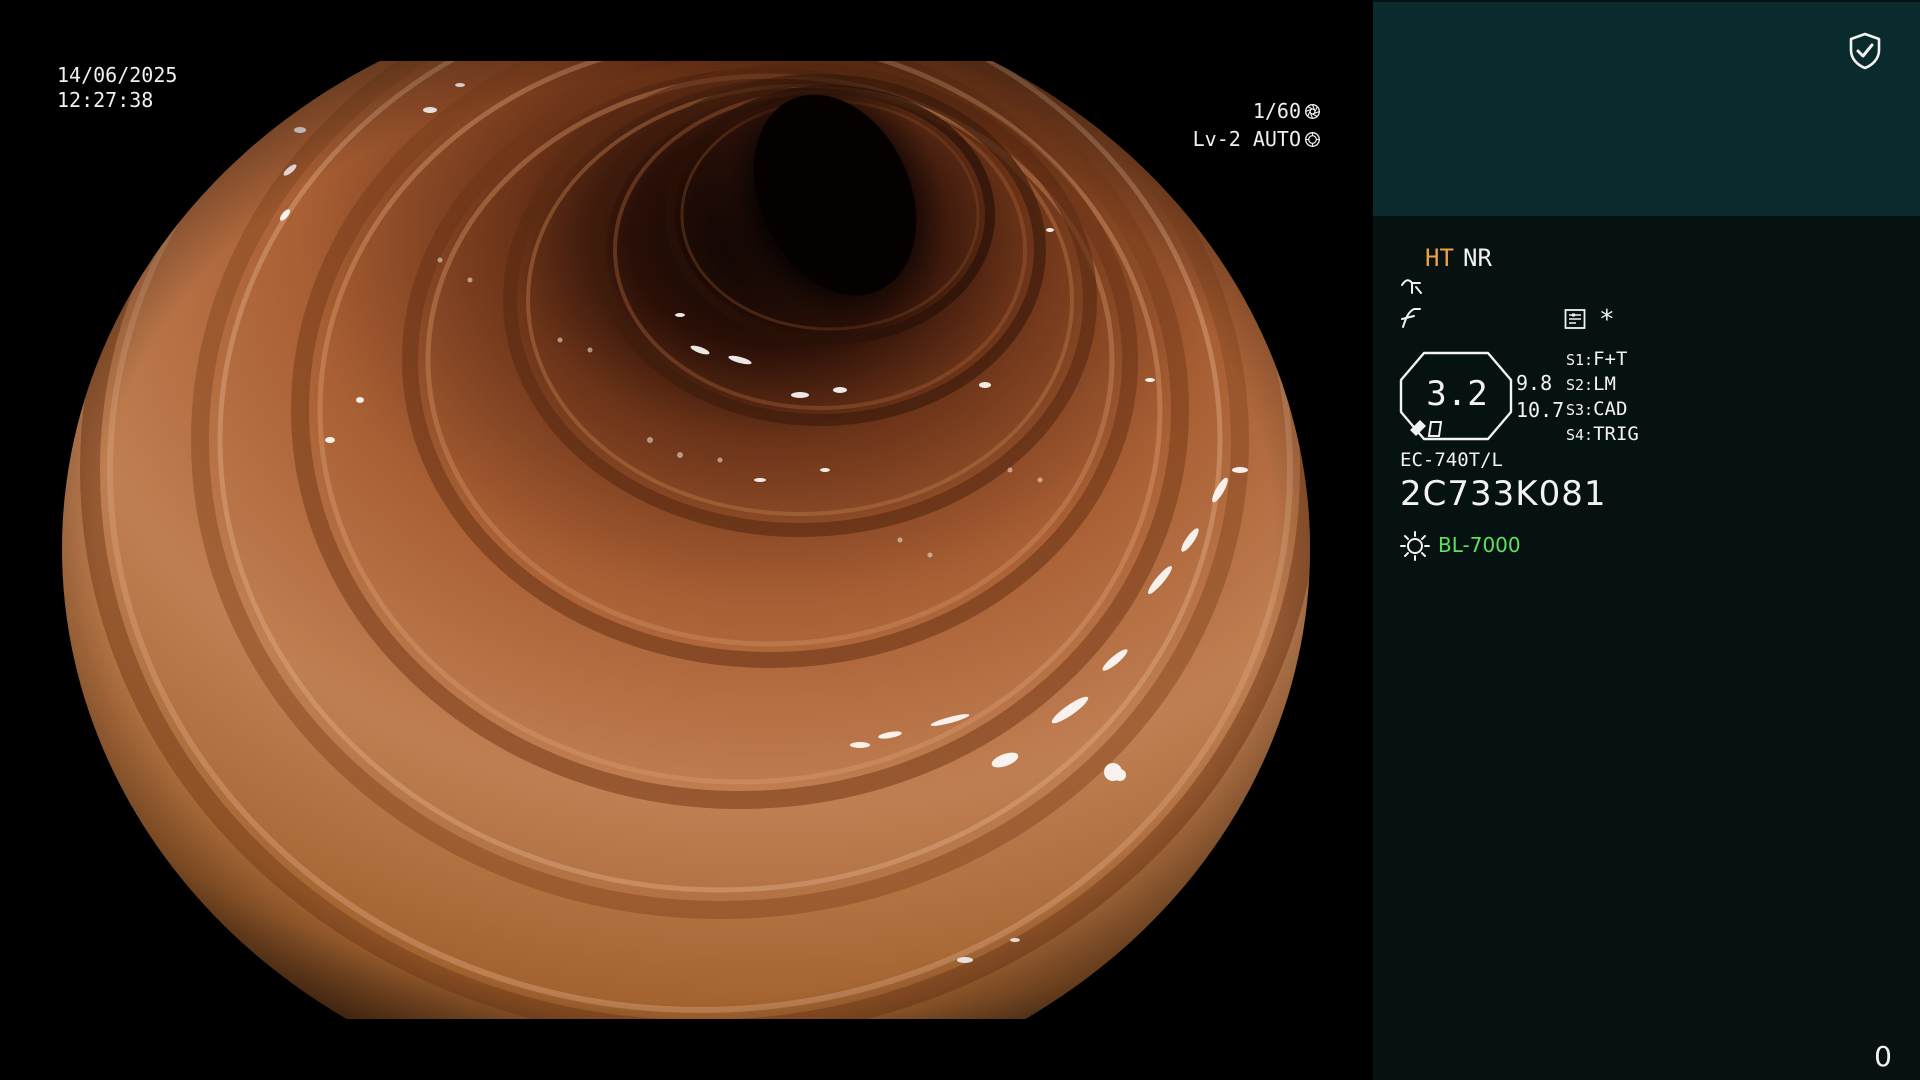  What do you see at coordinates (1580, 360) in the screenshot?
I see `switch-key: S1:` at bounding box center [1580, 360].